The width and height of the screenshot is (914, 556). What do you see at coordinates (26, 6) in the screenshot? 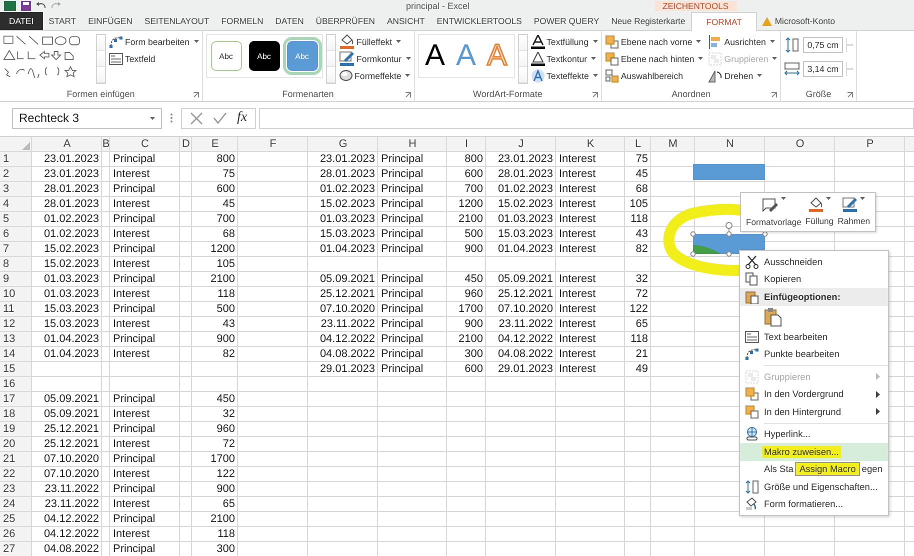
I see `save-icon` at bounding box center [26, 6].